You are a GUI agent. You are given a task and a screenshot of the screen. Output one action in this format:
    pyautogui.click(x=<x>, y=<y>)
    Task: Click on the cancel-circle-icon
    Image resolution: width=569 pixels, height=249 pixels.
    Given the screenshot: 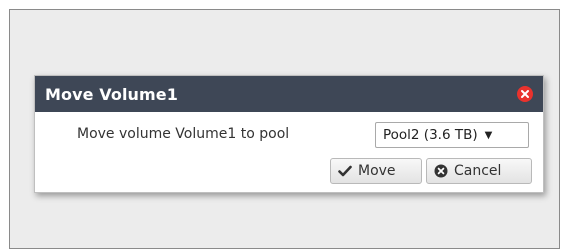 What is the action you would take?
    pyautogui.click(x=441, y=171)
    